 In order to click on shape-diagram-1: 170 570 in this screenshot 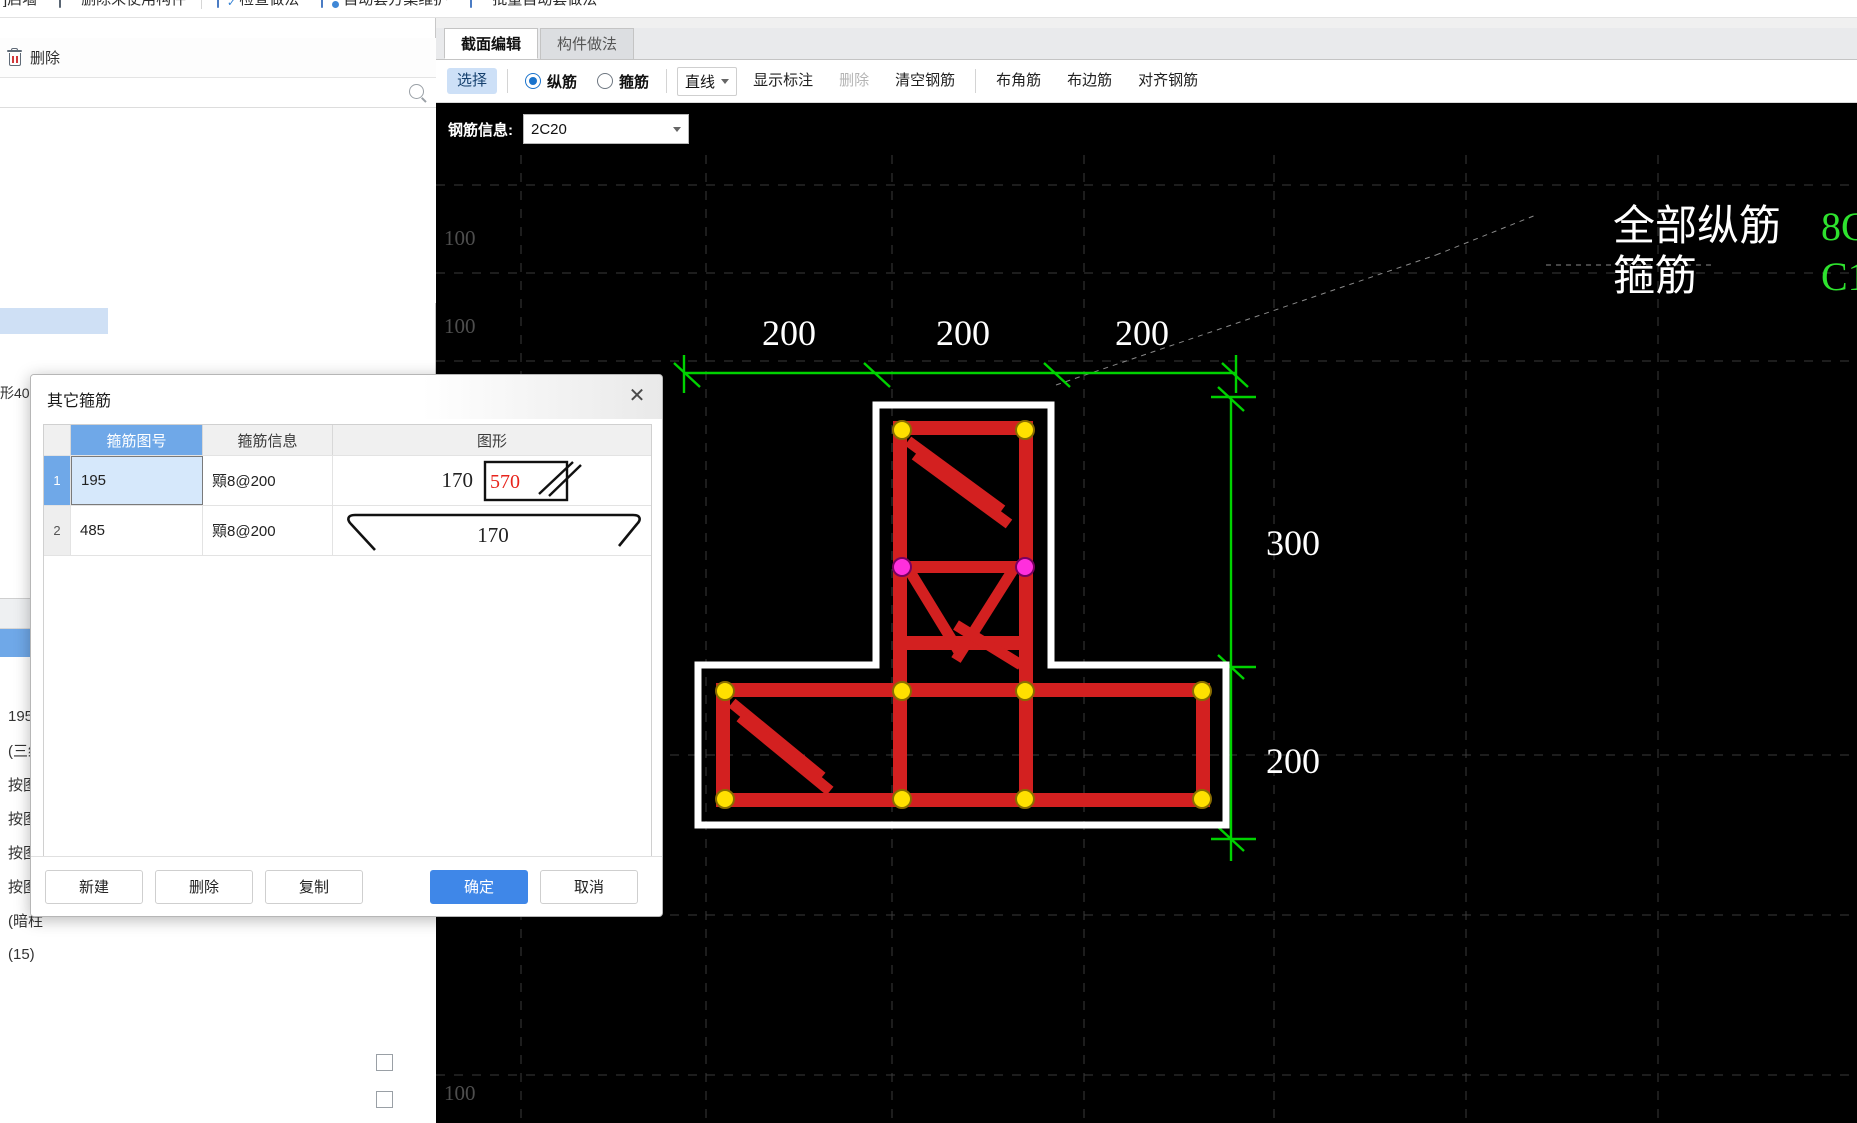, I will do `click(512, 480)`.